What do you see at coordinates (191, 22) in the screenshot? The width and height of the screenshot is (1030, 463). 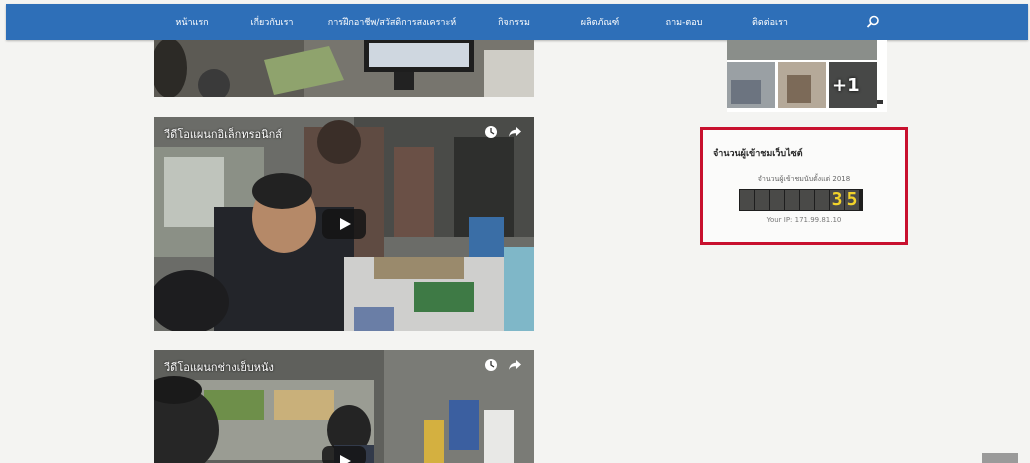 I see `nav-item-home: หน้าแรก` at bounding box center [191, 22].